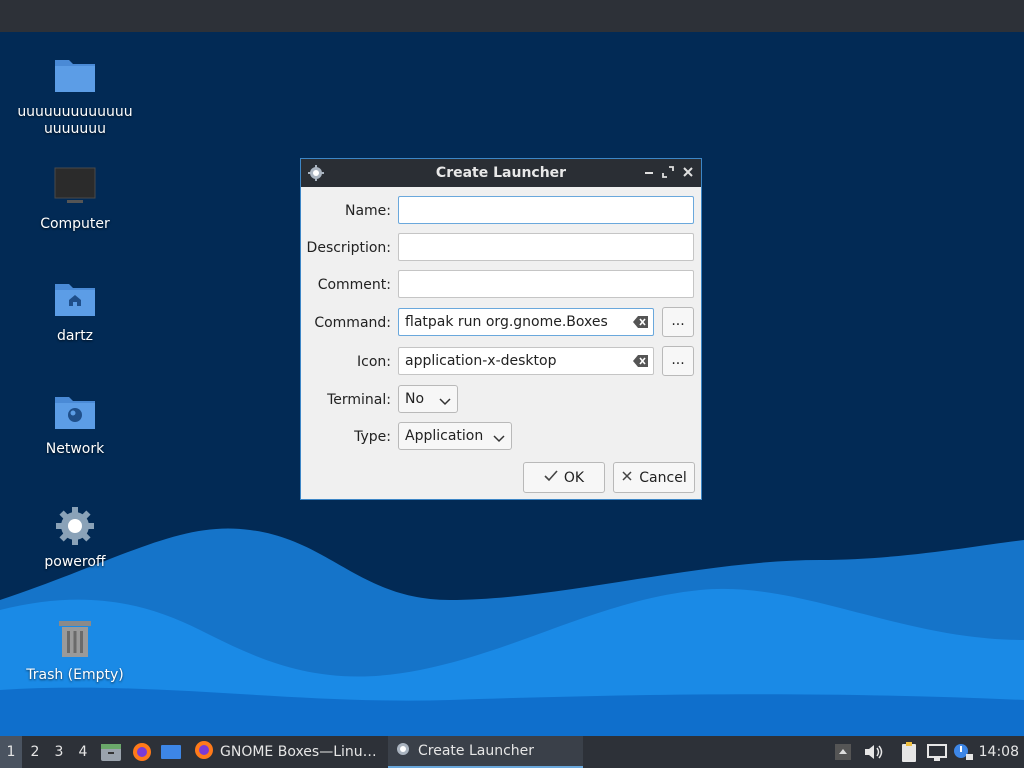 The image size is (1024, 768). What do you see at coordinates (111, 752) in the screenshot?
I see `file-manager-icon` at bounding box center [111, 752].